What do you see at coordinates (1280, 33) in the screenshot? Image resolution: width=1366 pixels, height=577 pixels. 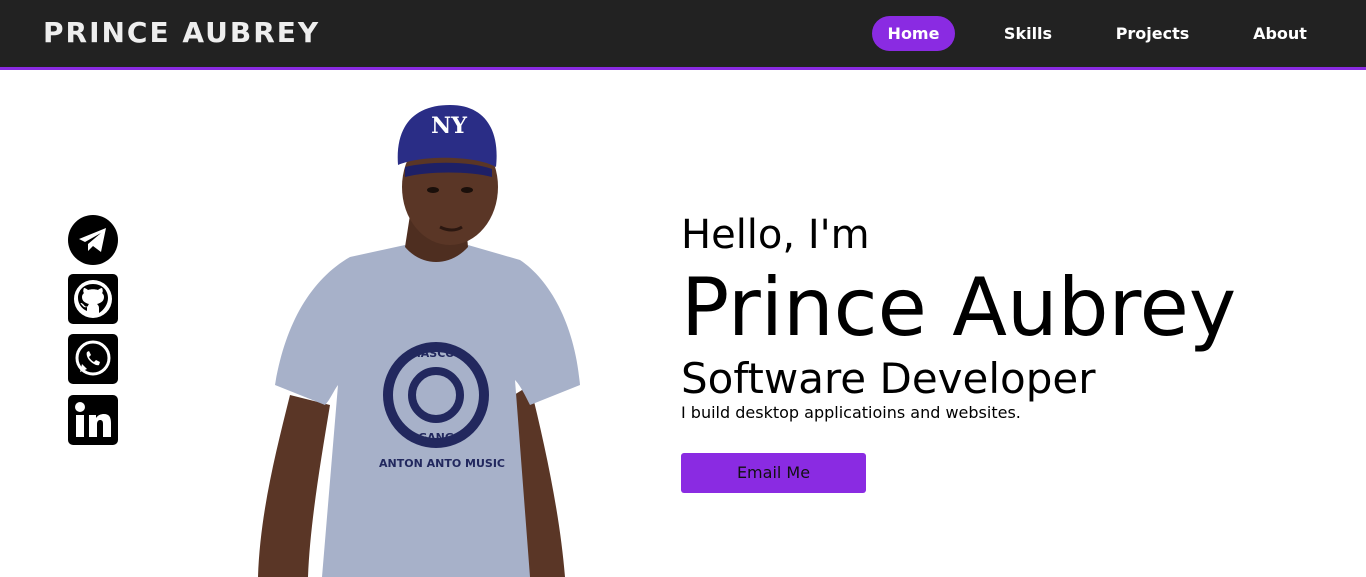 I see `nav-about-link: About` at bounding box center [1280, 33].